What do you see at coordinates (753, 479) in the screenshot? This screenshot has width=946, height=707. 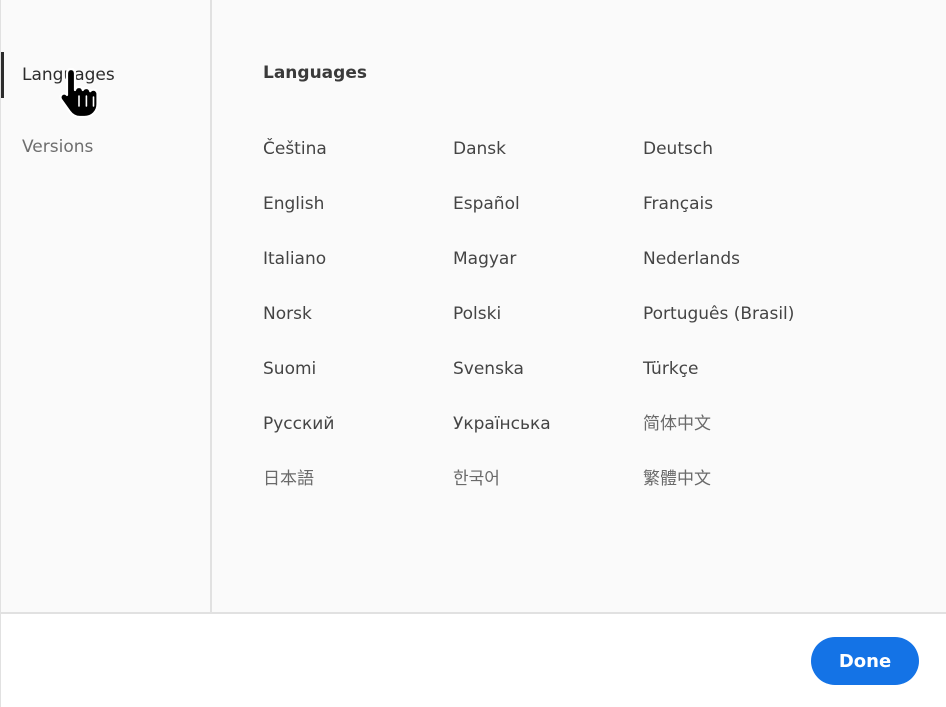 I see `language-option-traditional-chinese: 繁體中文` at bounding box center [753, 479].